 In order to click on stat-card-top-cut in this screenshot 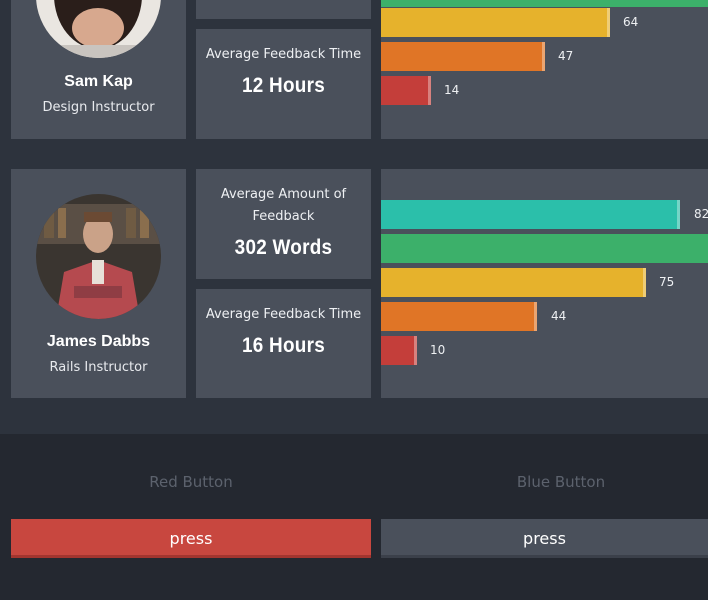, I will do `click(283, 9)`.